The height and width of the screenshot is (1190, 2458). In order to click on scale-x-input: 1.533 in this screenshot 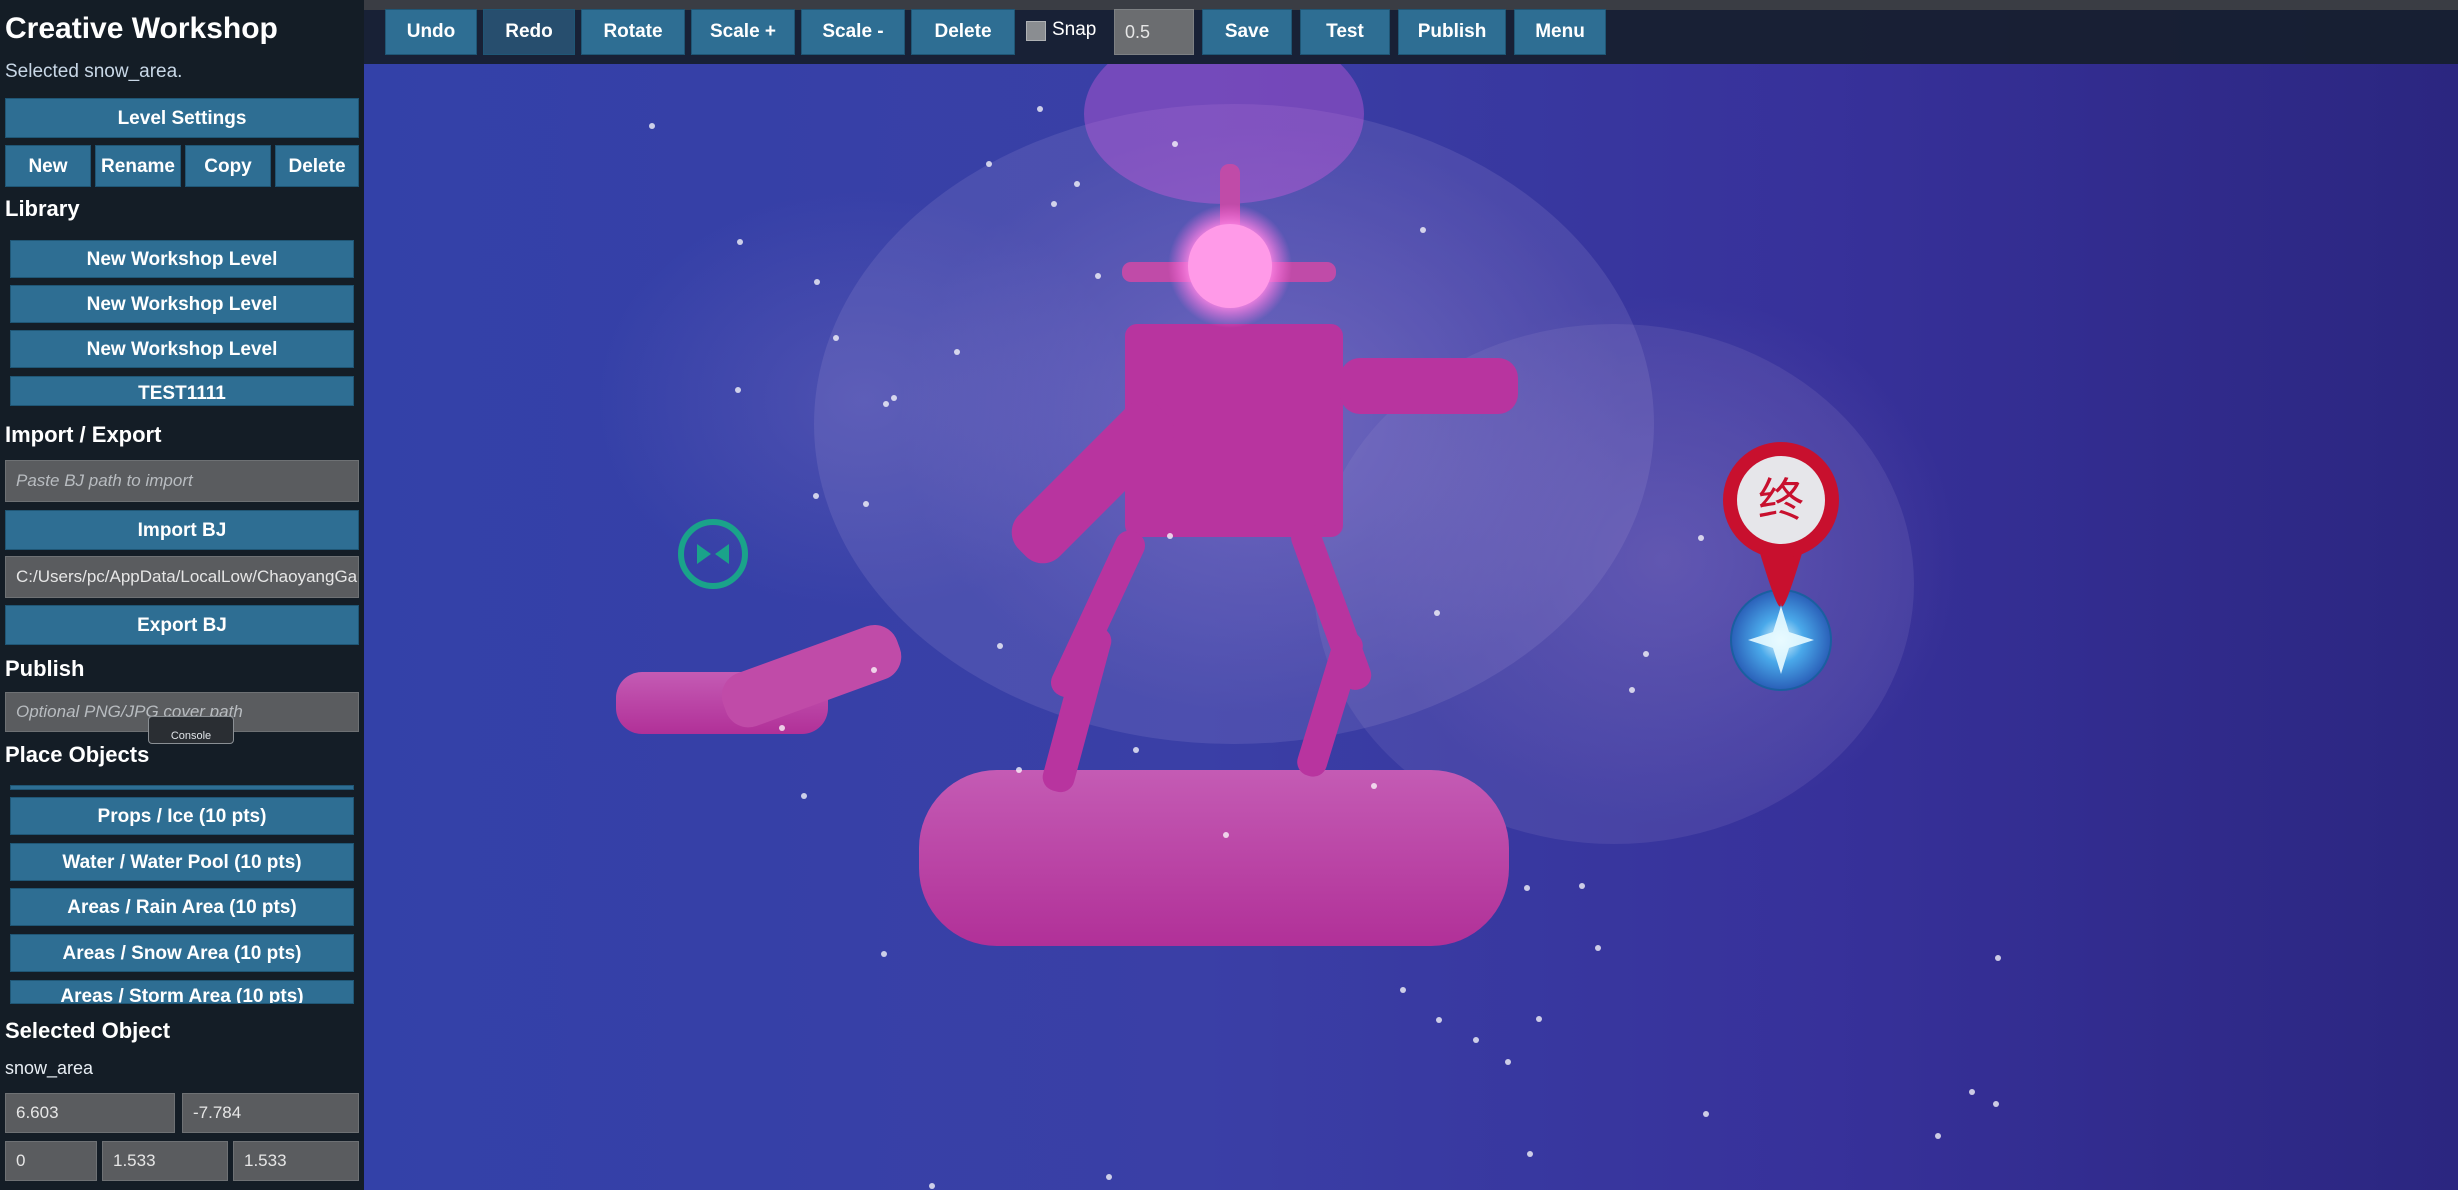, I will do `click(165, 1161)`.